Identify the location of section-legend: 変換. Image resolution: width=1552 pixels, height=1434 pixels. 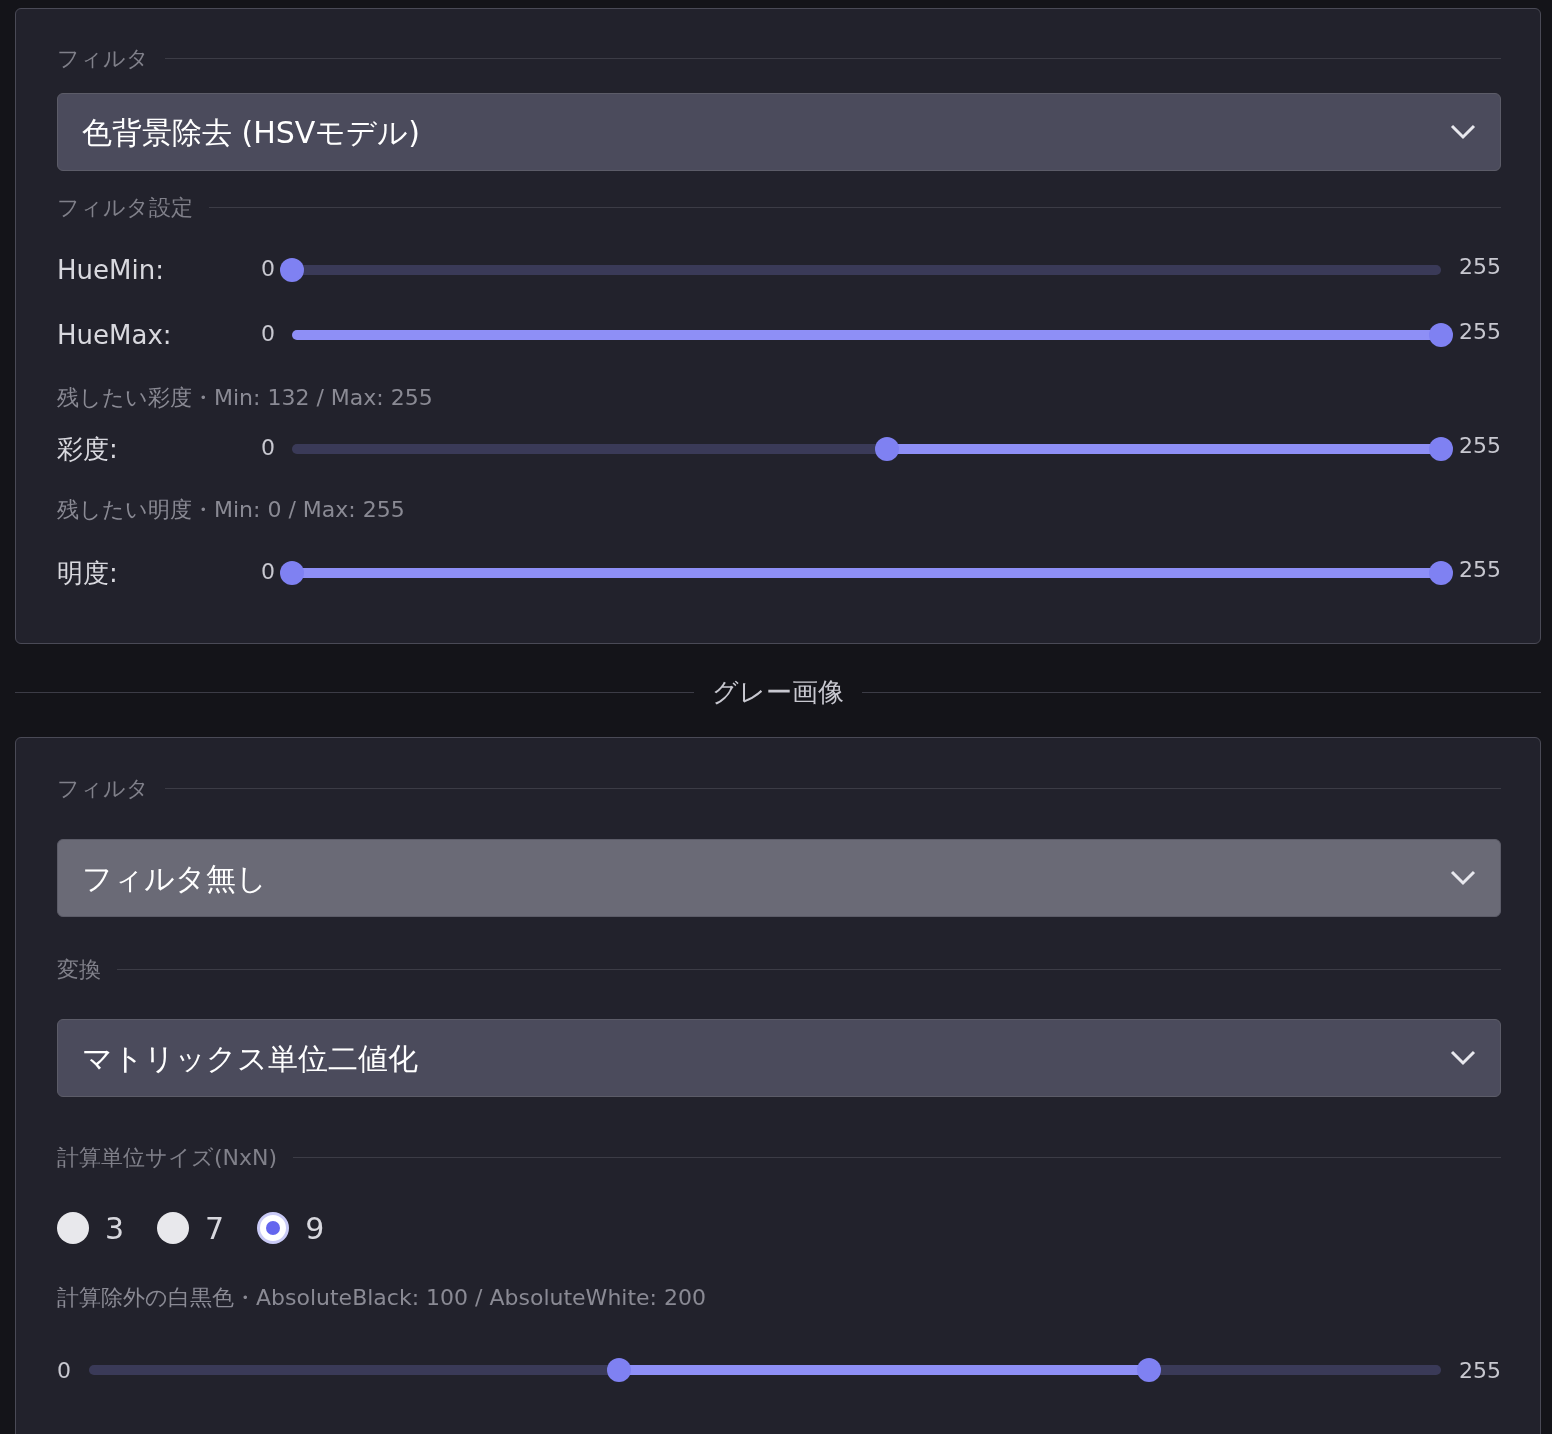
(79, 969).